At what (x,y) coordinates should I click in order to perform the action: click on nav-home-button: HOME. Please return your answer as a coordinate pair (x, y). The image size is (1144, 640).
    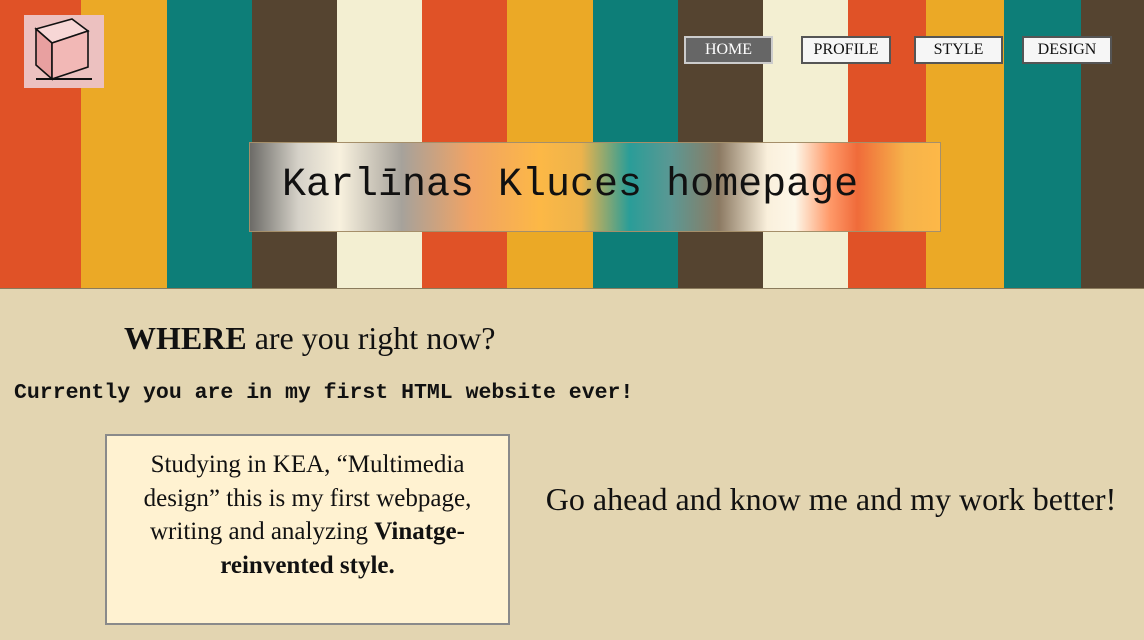
    Looking at the image, I should click on (728, 50).